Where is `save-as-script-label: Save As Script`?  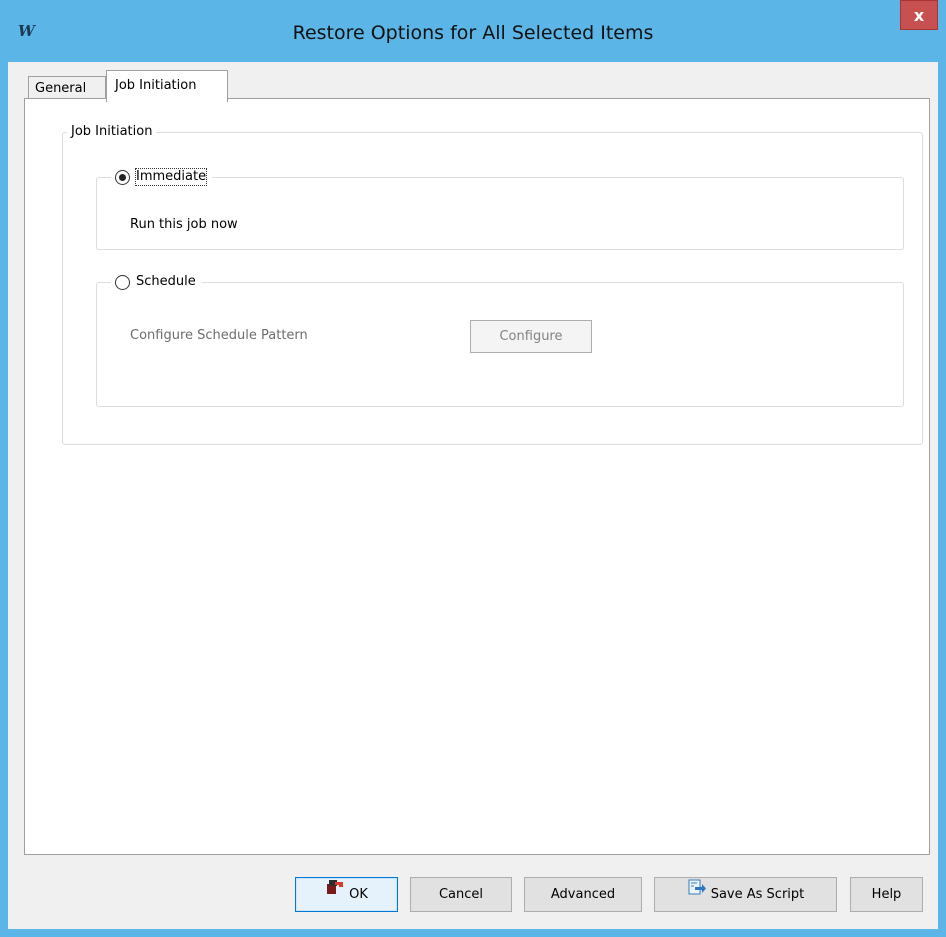
save-as-script-label: Save As Script is located at coordinates (757, 894).